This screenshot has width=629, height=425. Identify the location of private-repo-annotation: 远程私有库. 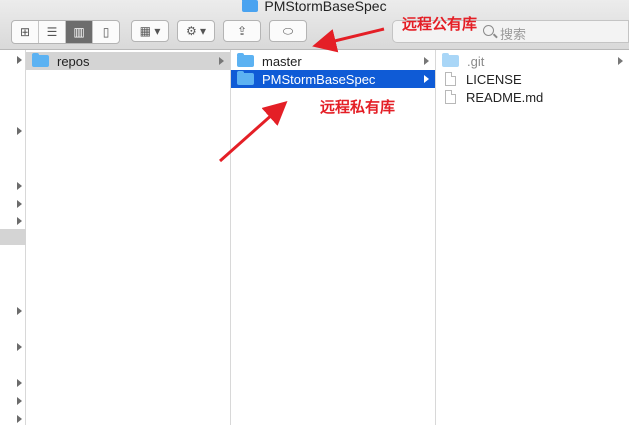
(358, 107).